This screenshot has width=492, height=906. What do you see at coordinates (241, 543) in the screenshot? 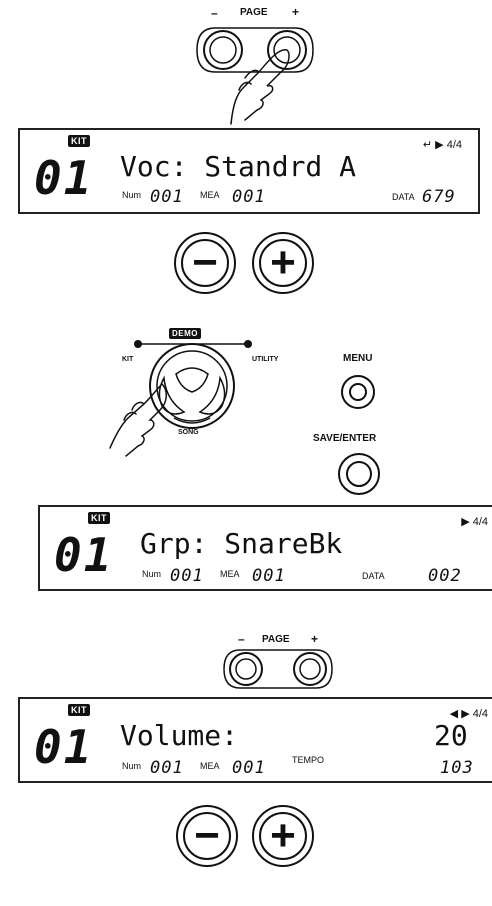
I see `main-text: Grp: SnareBk` at bounding box center [241, 543].